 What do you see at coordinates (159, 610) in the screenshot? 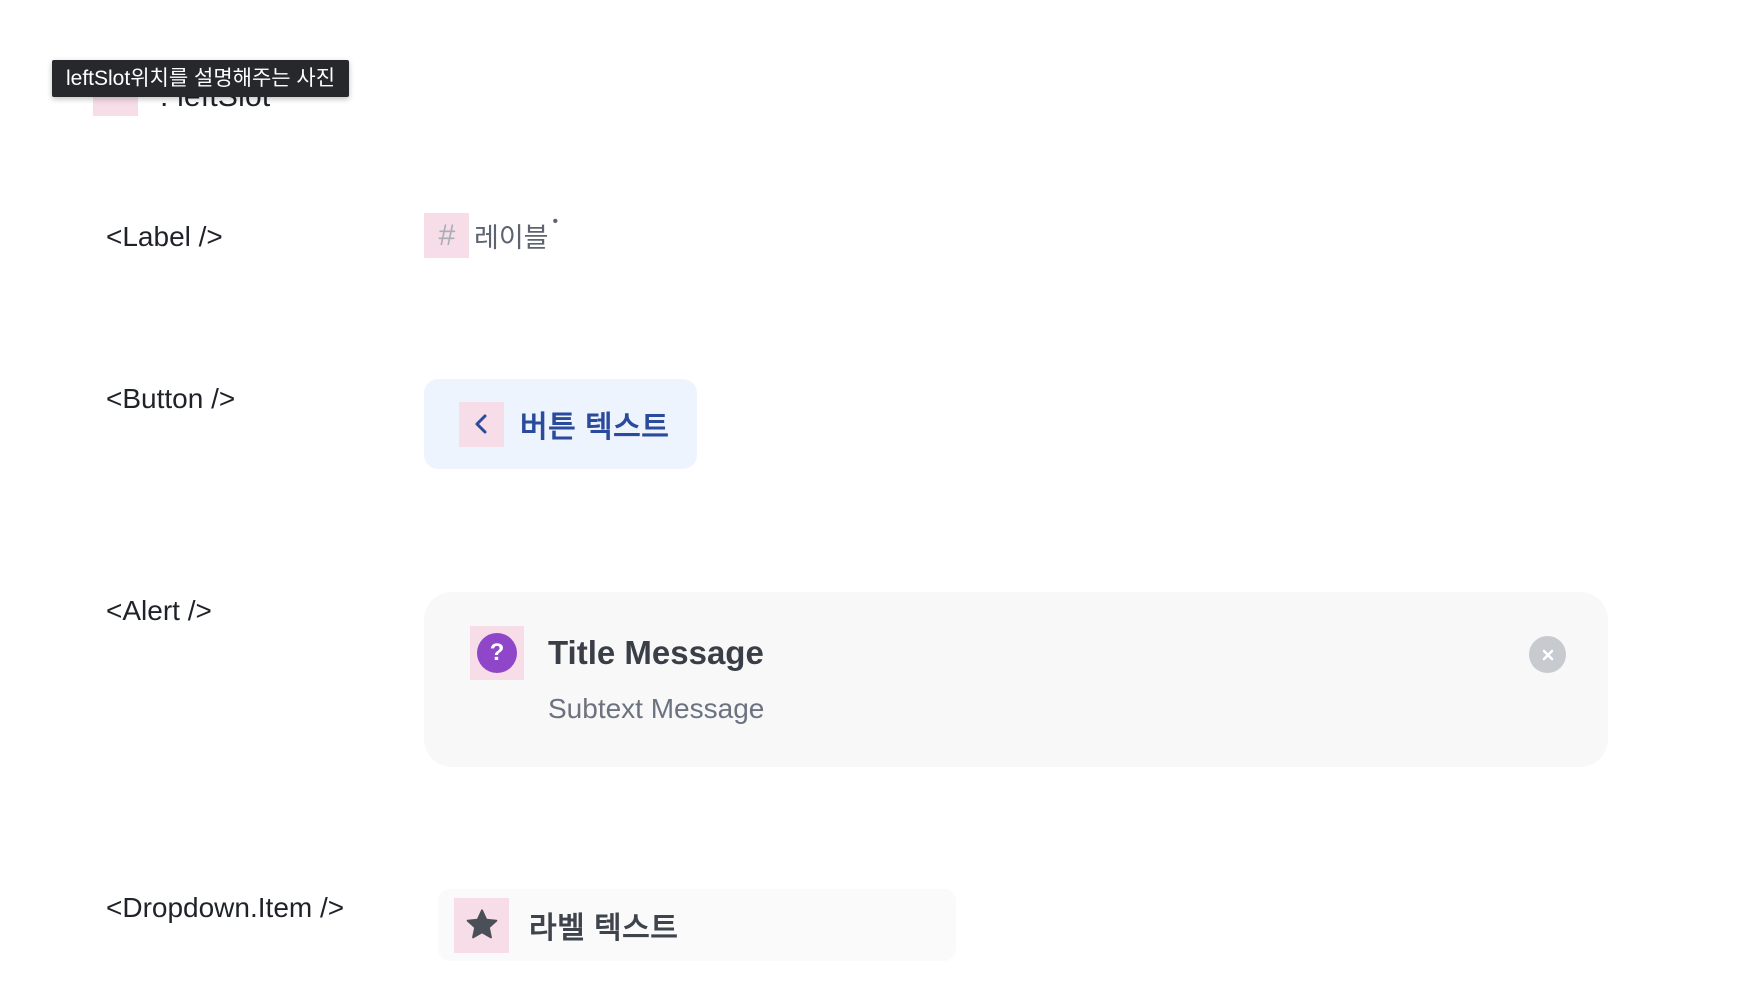
I see `row-label-alert: <Alert />` at bounding box center [159, 610].